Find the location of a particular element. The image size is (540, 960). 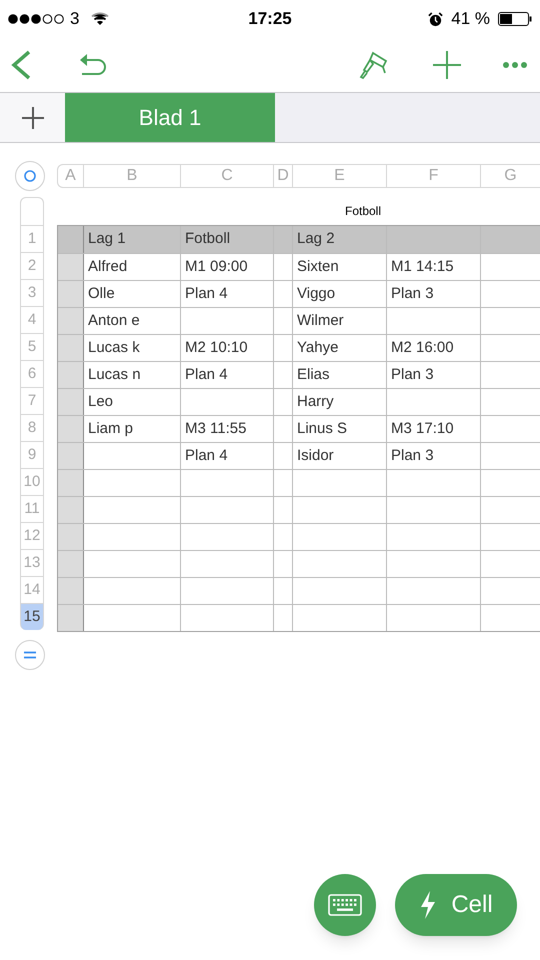

table-cell: Lucas k is located at coordinates (131, 348).